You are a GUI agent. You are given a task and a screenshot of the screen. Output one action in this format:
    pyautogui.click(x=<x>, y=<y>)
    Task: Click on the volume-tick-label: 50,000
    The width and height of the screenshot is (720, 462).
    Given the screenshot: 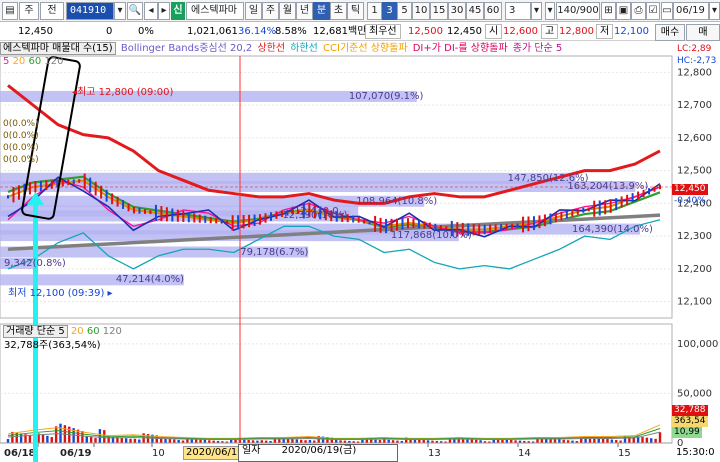 What is the action you would take?
    pyautogui.click(x=694, y=393)
    